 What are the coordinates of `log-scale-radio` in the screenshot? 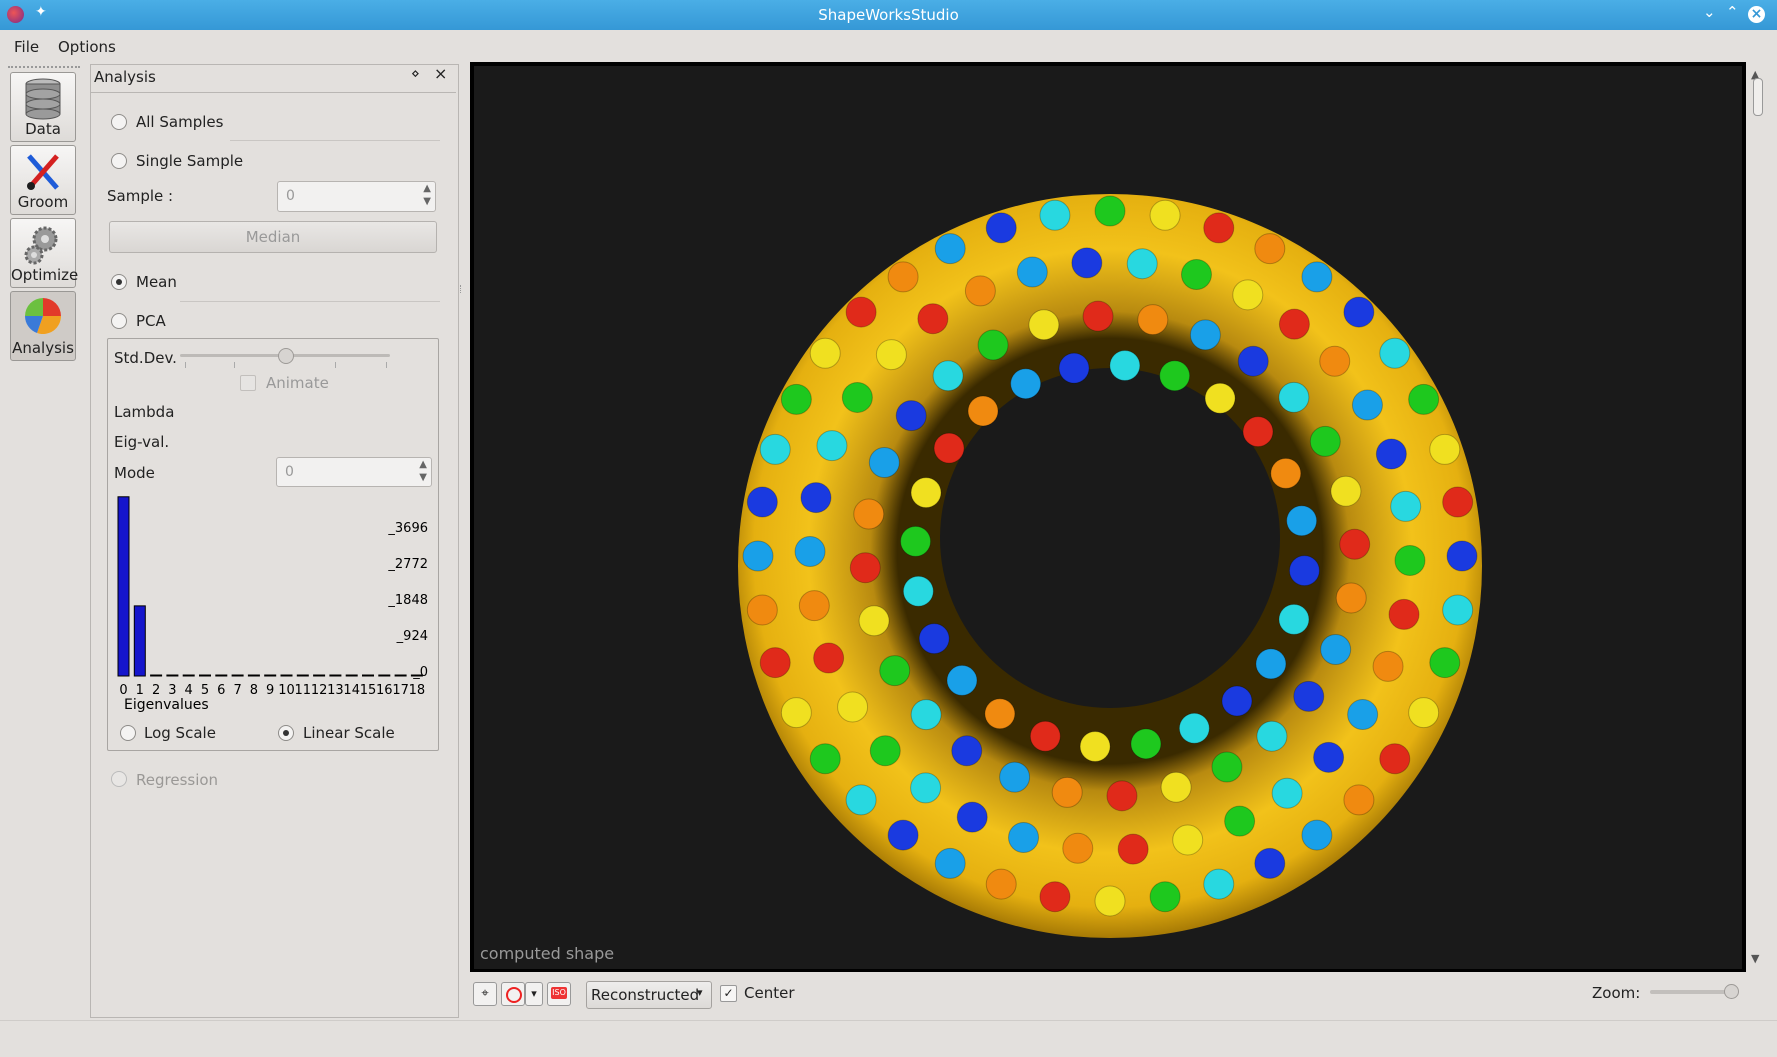 It's located at (128, 733).